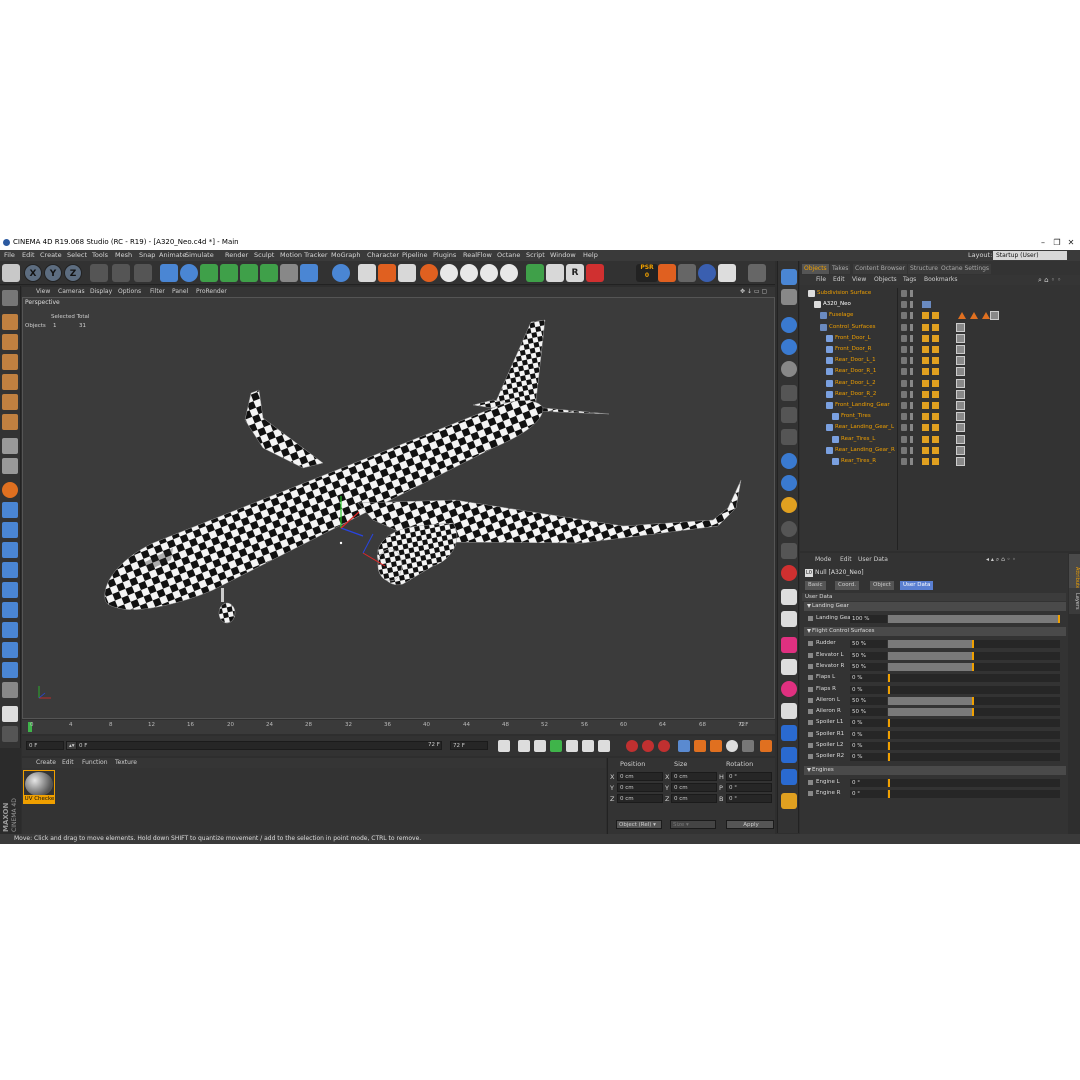  Describe the element at coordinates (789, 573) in the screenshot. I see `delete-icon` at that location.